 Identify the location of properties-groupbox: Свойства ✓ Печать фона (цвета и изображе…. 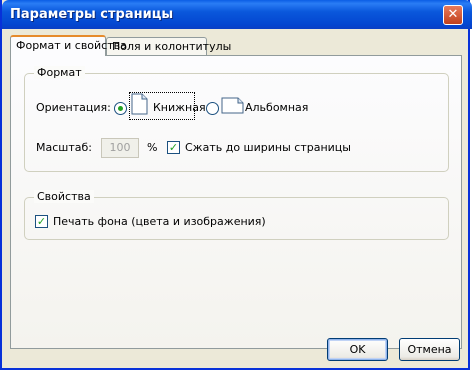
(236, 215).